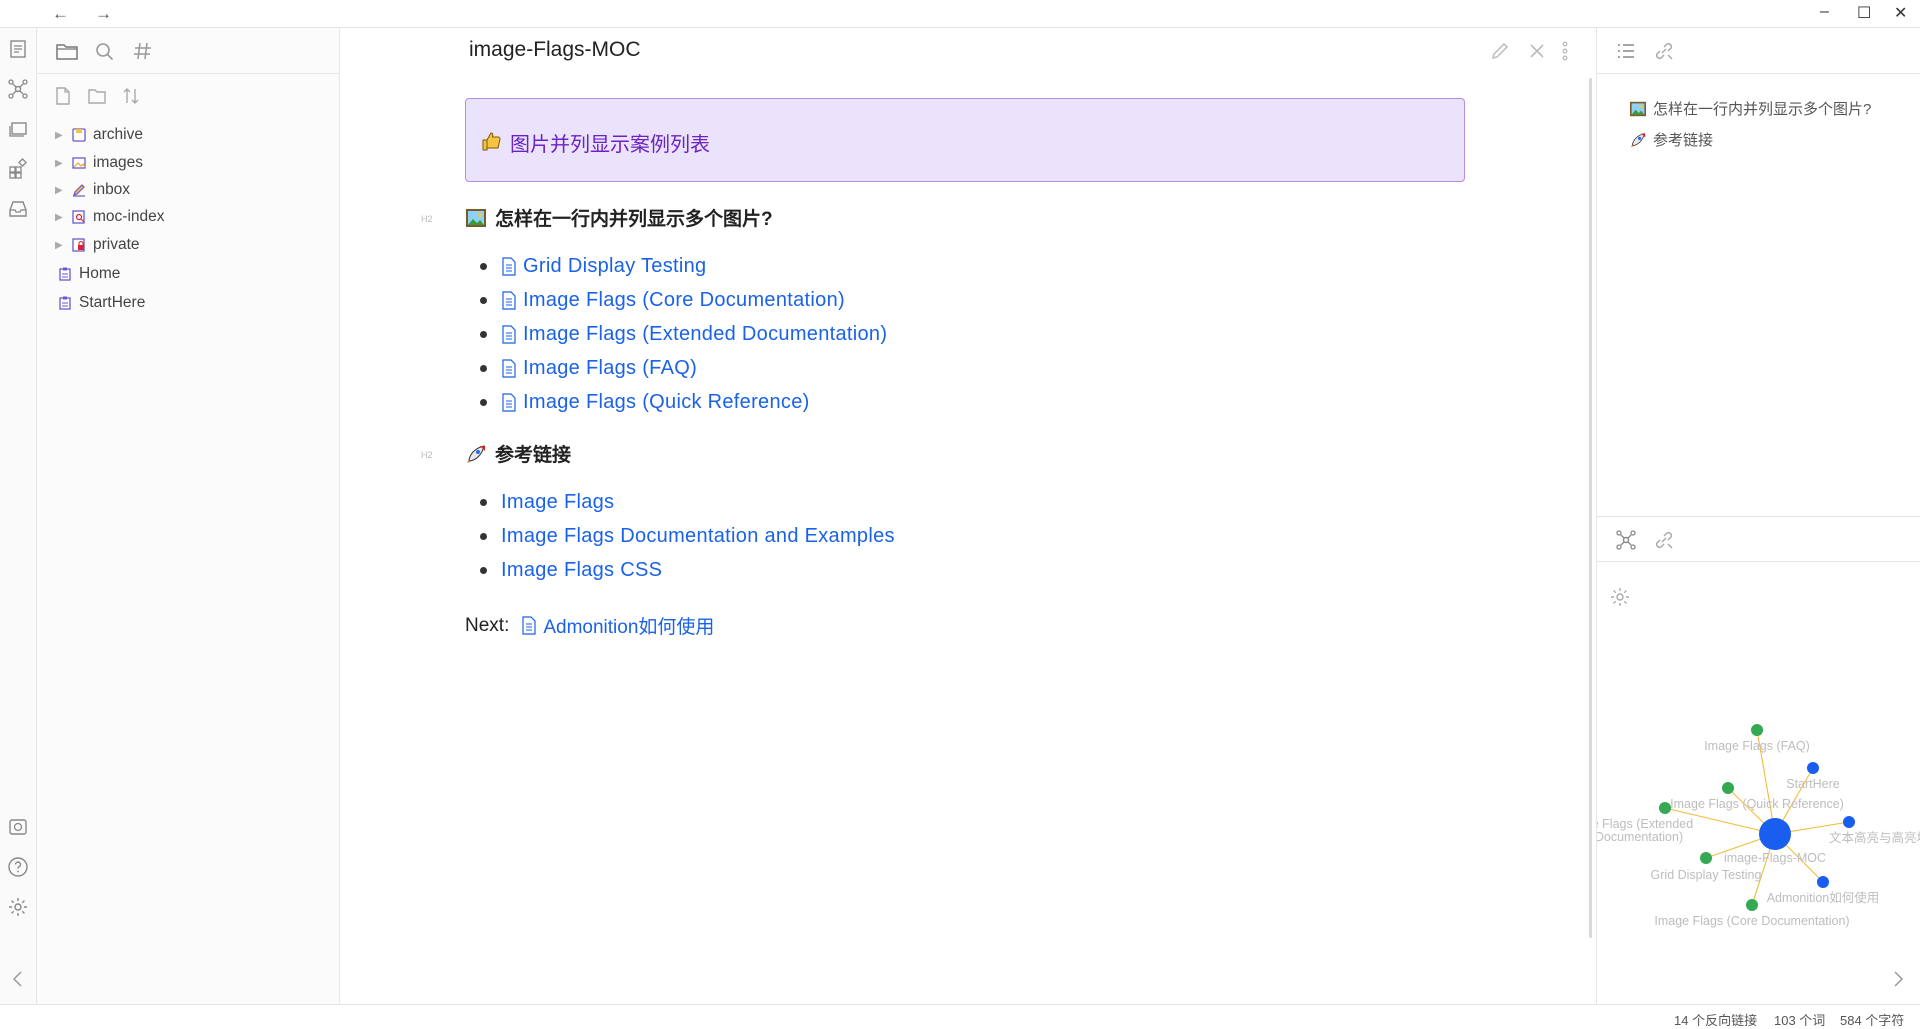 The image size is (1920, 1029). I want to click on list-item: Image Flags (FAQ), so click(588, 368).